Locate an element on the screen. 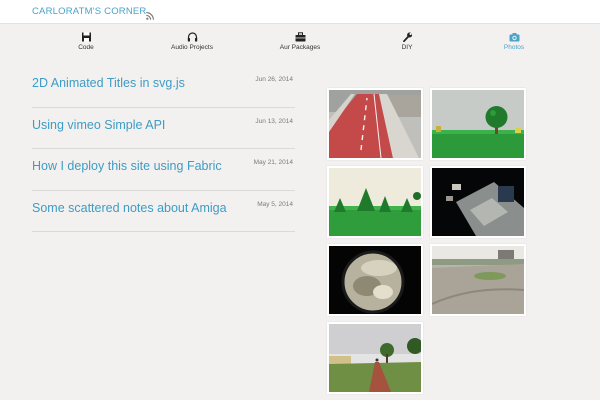  nav-item-diy: DIY is located at coordinates (407, 41).